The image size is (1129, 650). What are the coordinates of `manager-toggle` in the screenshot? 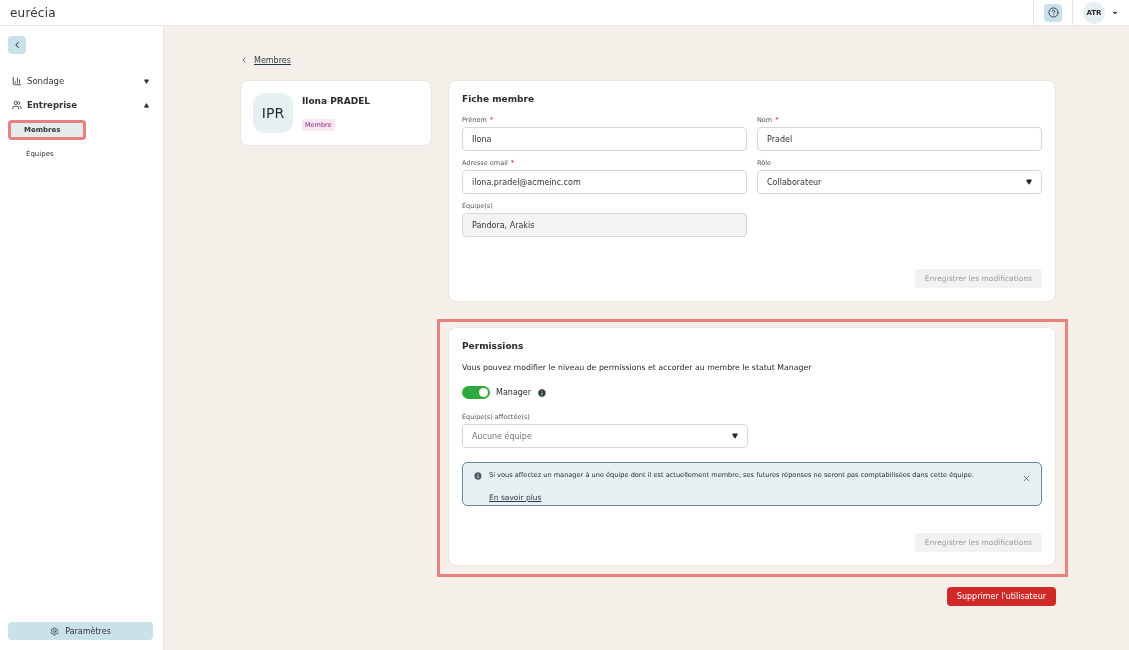 It's located at (476, 392).